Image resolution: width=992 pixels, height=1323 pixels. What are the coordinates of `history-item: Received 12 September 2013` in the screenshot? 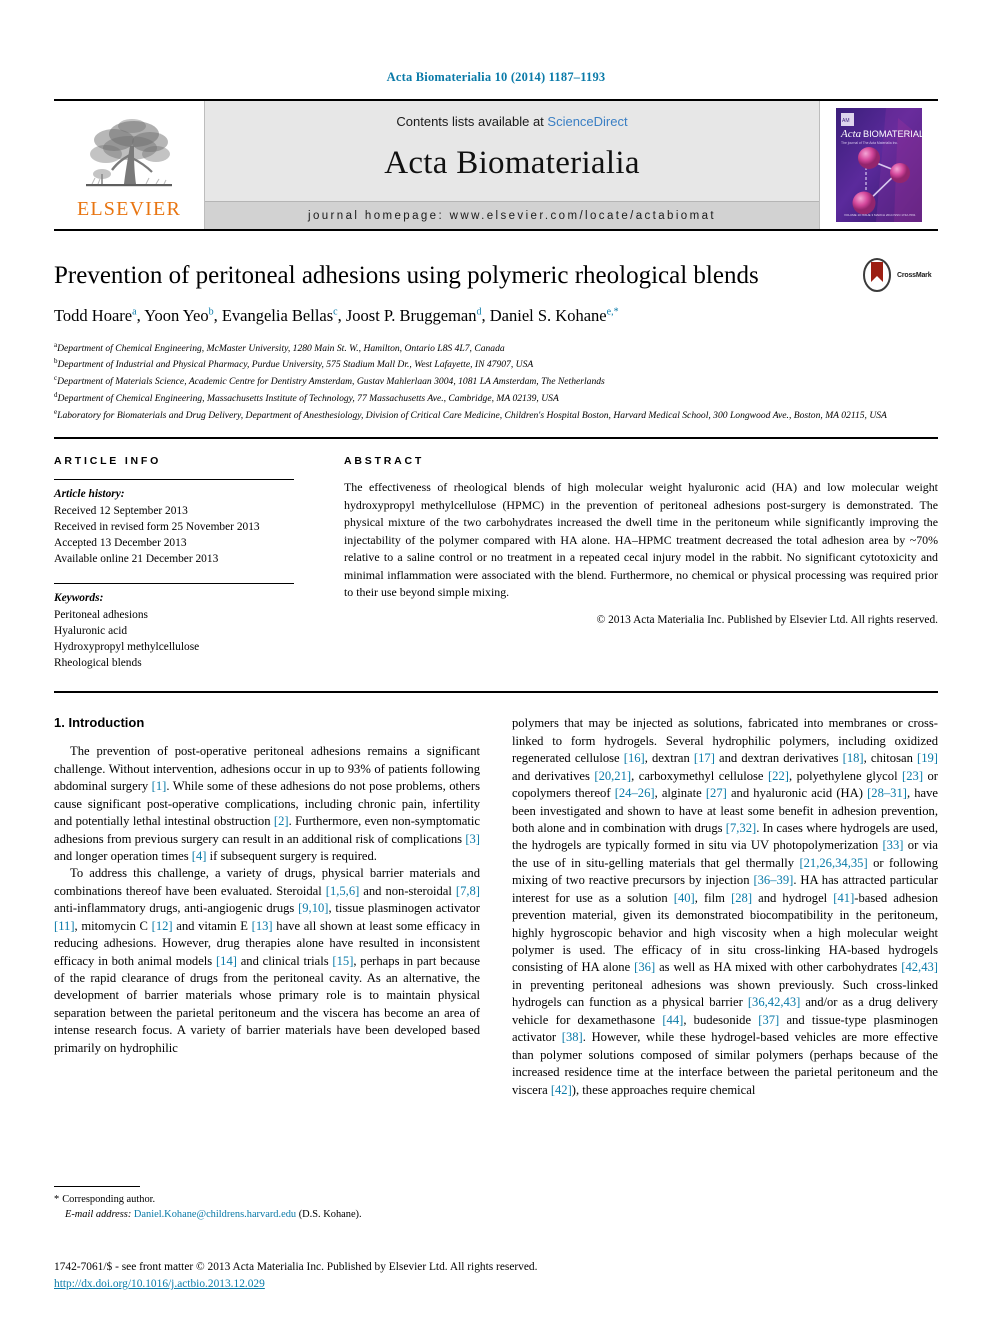 It's located at (121, 510).